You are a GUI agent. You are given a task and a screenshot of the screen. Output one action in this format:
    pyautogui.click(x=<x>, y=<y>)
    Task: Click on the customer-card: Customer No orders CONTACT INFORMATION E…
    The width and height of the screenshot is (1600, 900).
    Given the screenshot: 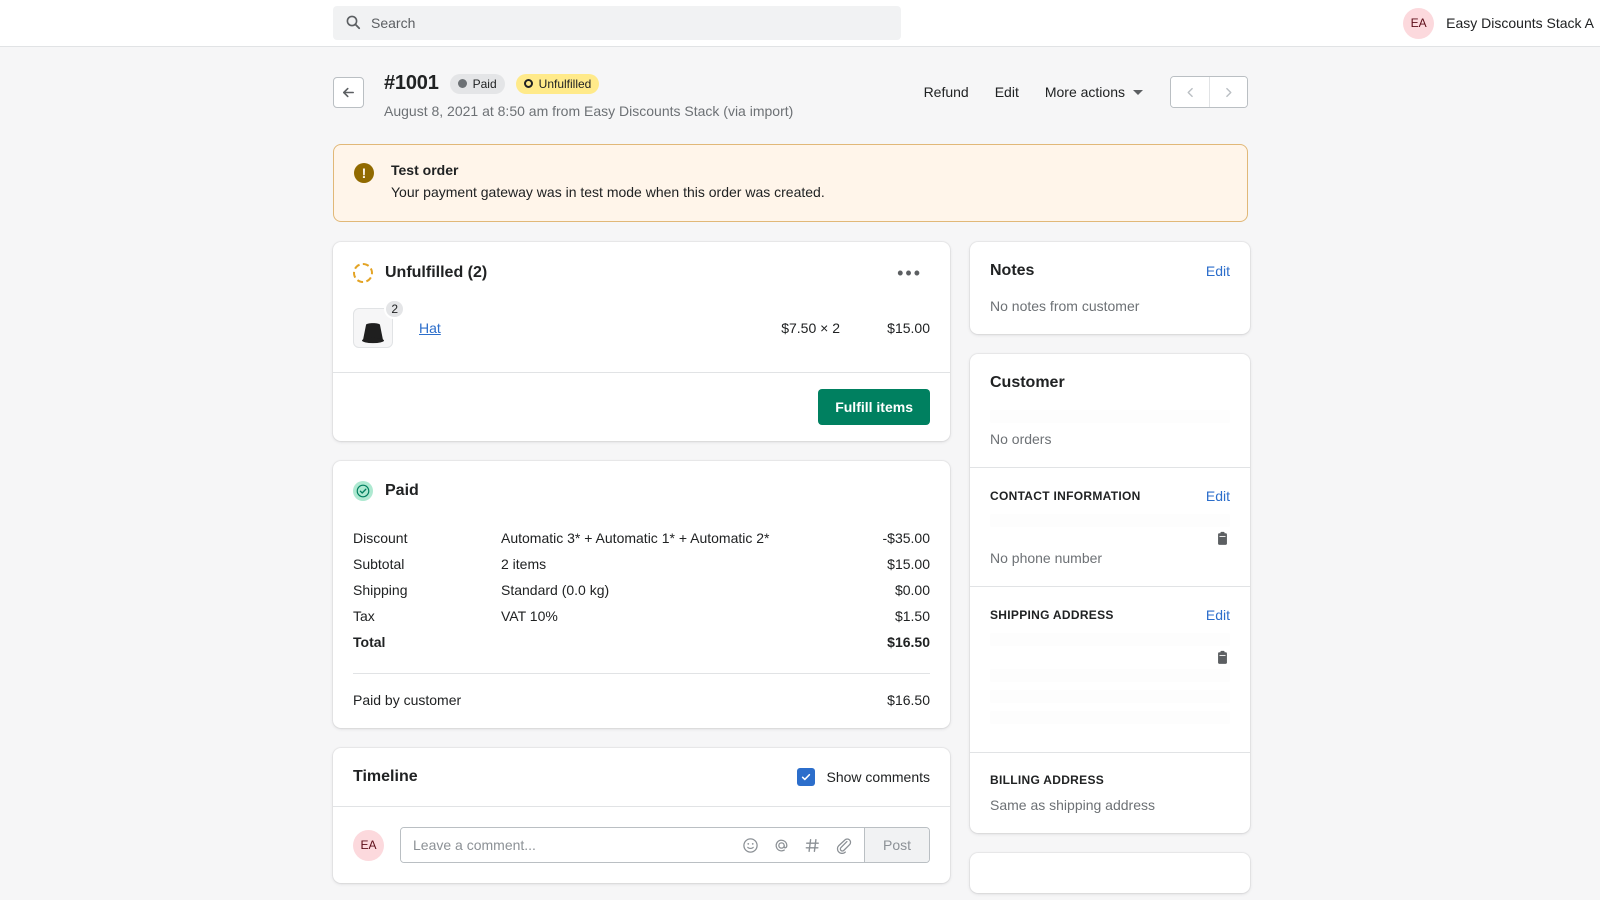 What is the action you would take?
    pyautogui.click(x=1110, y=593)
    